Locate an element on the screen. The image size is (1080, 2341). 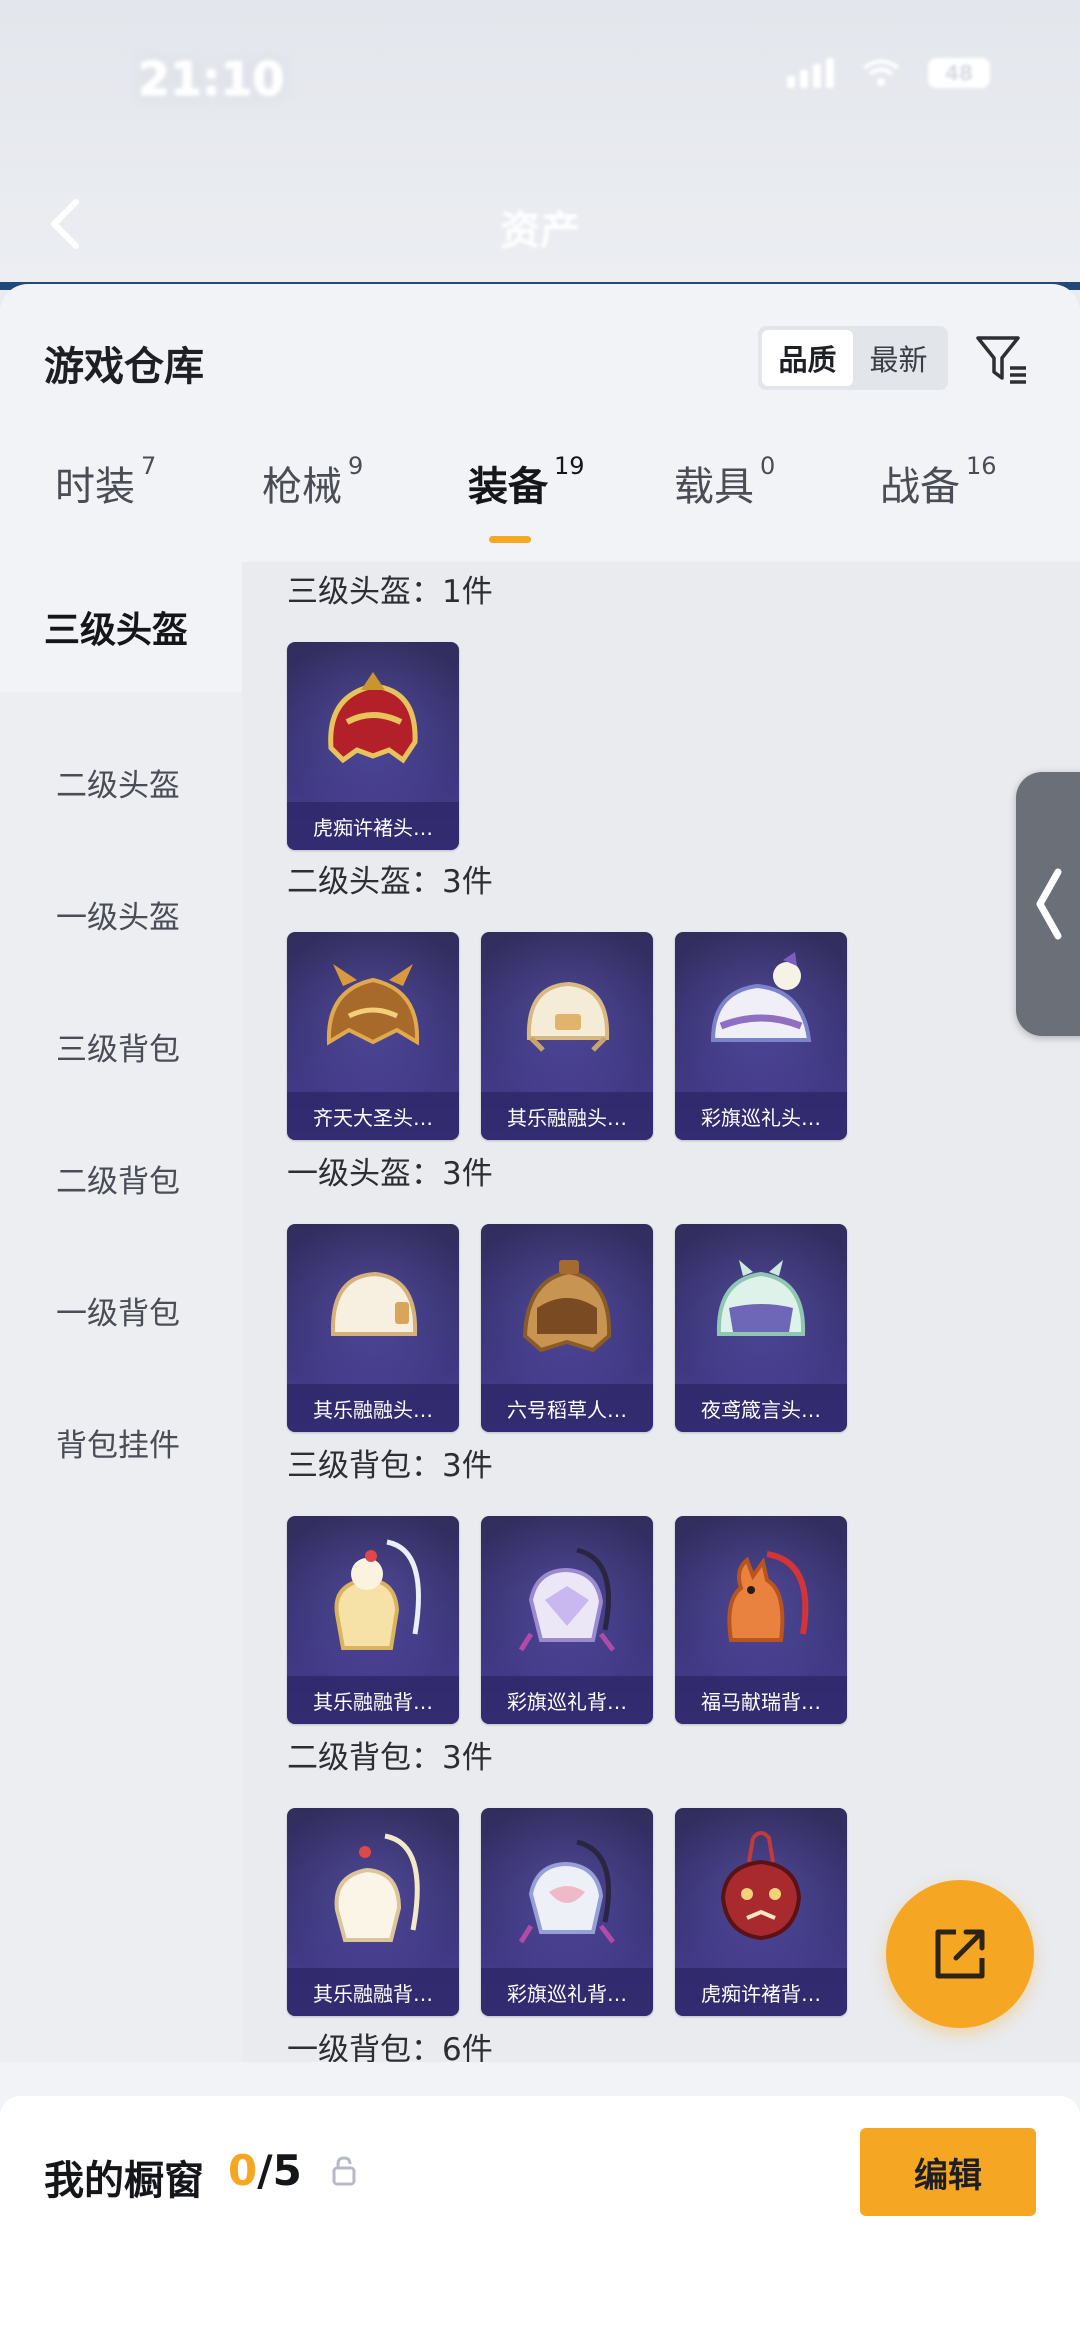
scarecrow-helmet-icon is located at coordinates (567, 1306).